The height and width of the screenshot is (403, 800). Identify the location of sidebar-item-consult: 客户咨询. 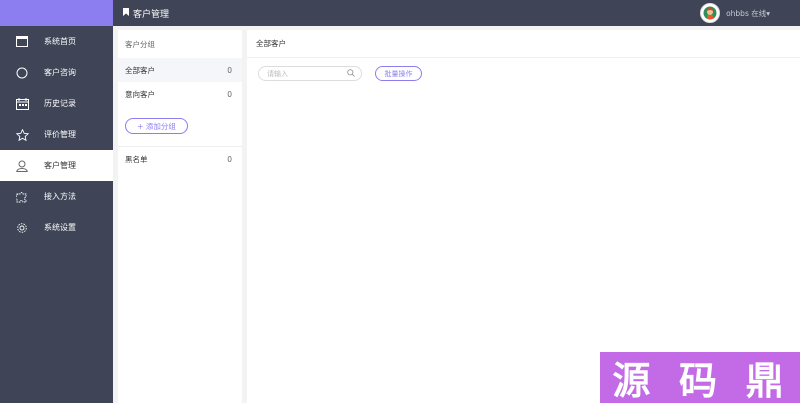
(56, 72).